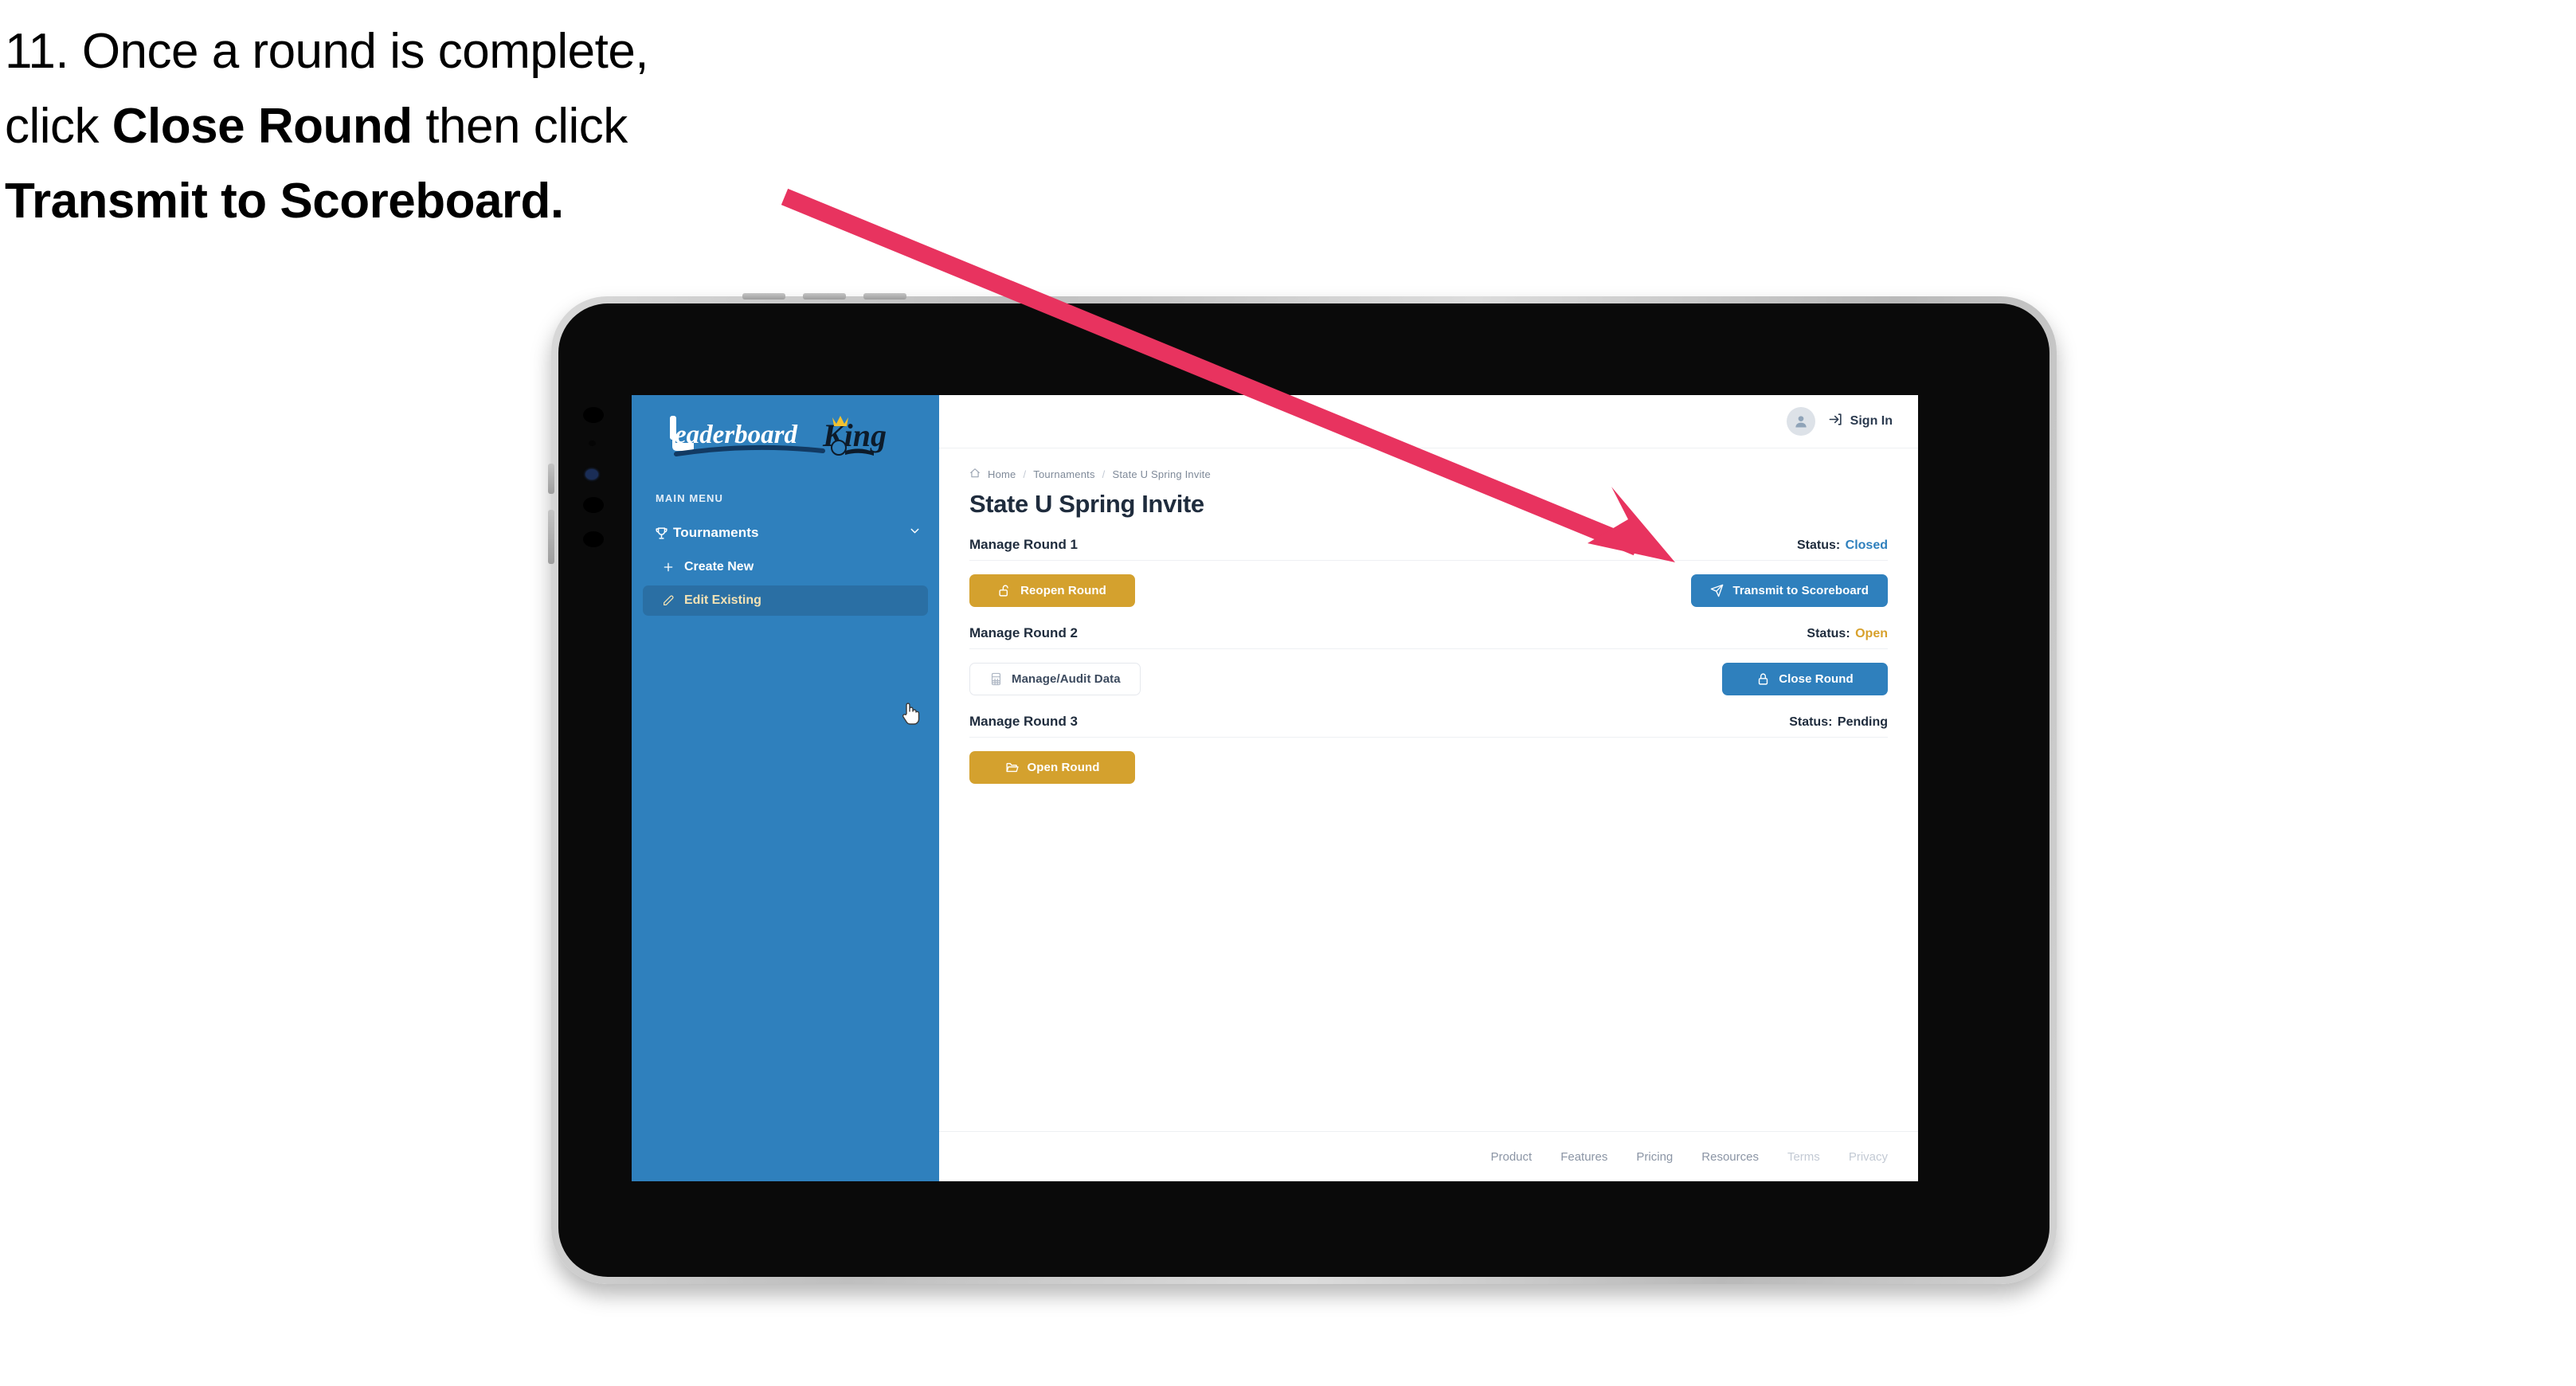  What do you see at coordinates (1763, 679) in the screenshot?
I see `lock-icon` at bounding box center [1763, 679].